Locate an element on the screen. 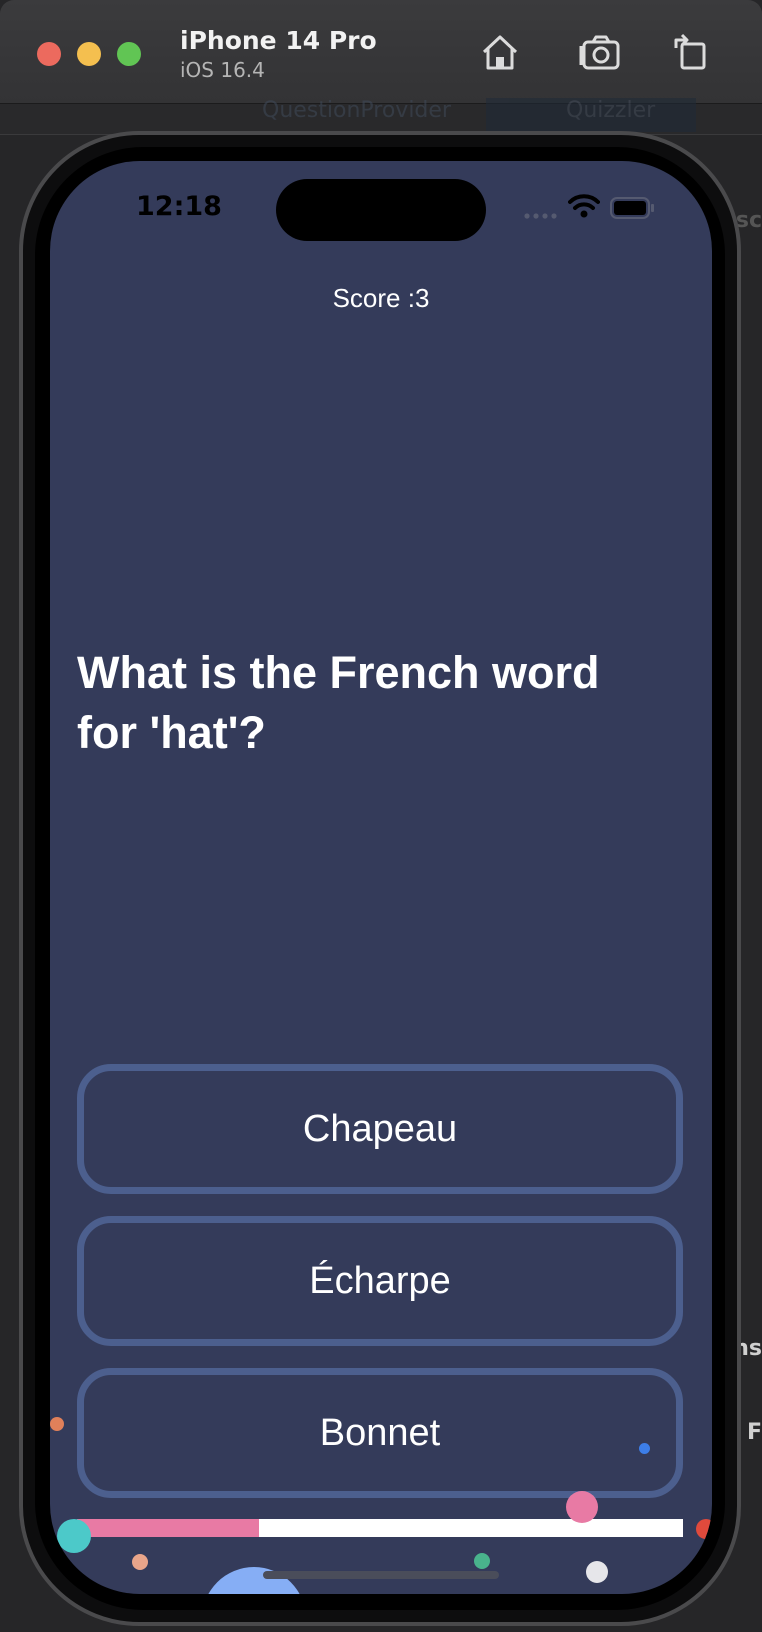 This screenshot has height=1632, width=762. quiz-progress-fill is located at coordinates (168, 1528).